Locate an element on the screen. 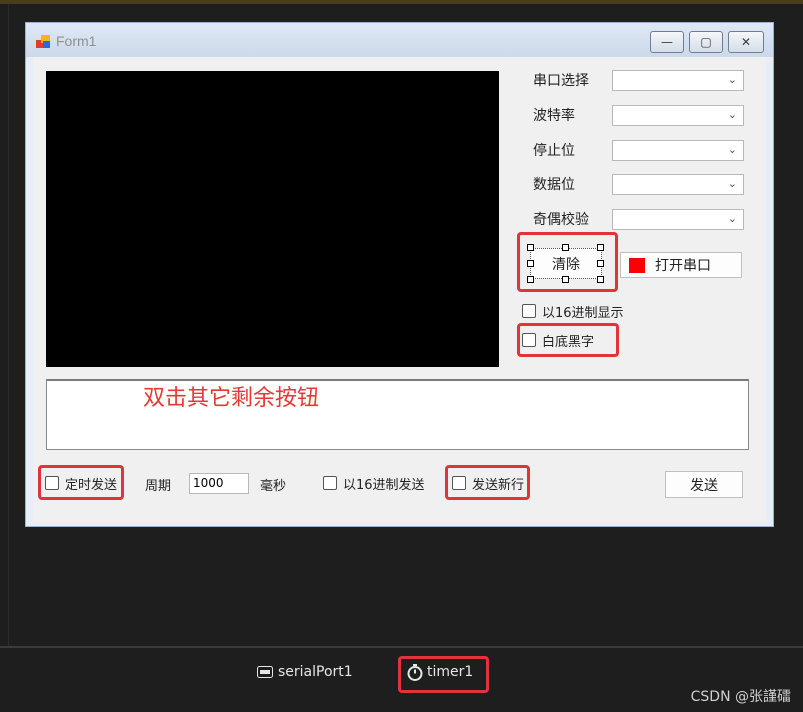 Image resolution: width=803 pixels, height=712 pixels. maximize-icon: ▢ is located at coordinates (706, 42).